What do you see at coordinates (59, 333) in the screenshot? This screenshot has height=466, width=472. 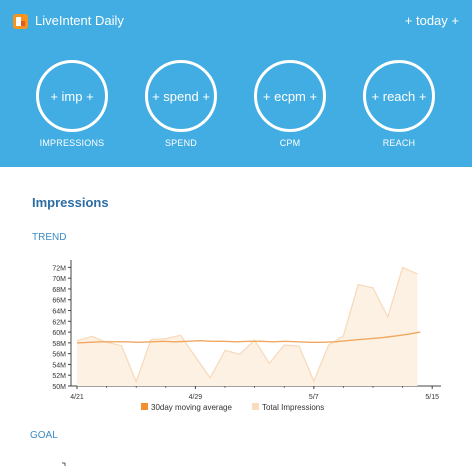 I see `y-tick-label: 60M` at bounding box center [59, 333].